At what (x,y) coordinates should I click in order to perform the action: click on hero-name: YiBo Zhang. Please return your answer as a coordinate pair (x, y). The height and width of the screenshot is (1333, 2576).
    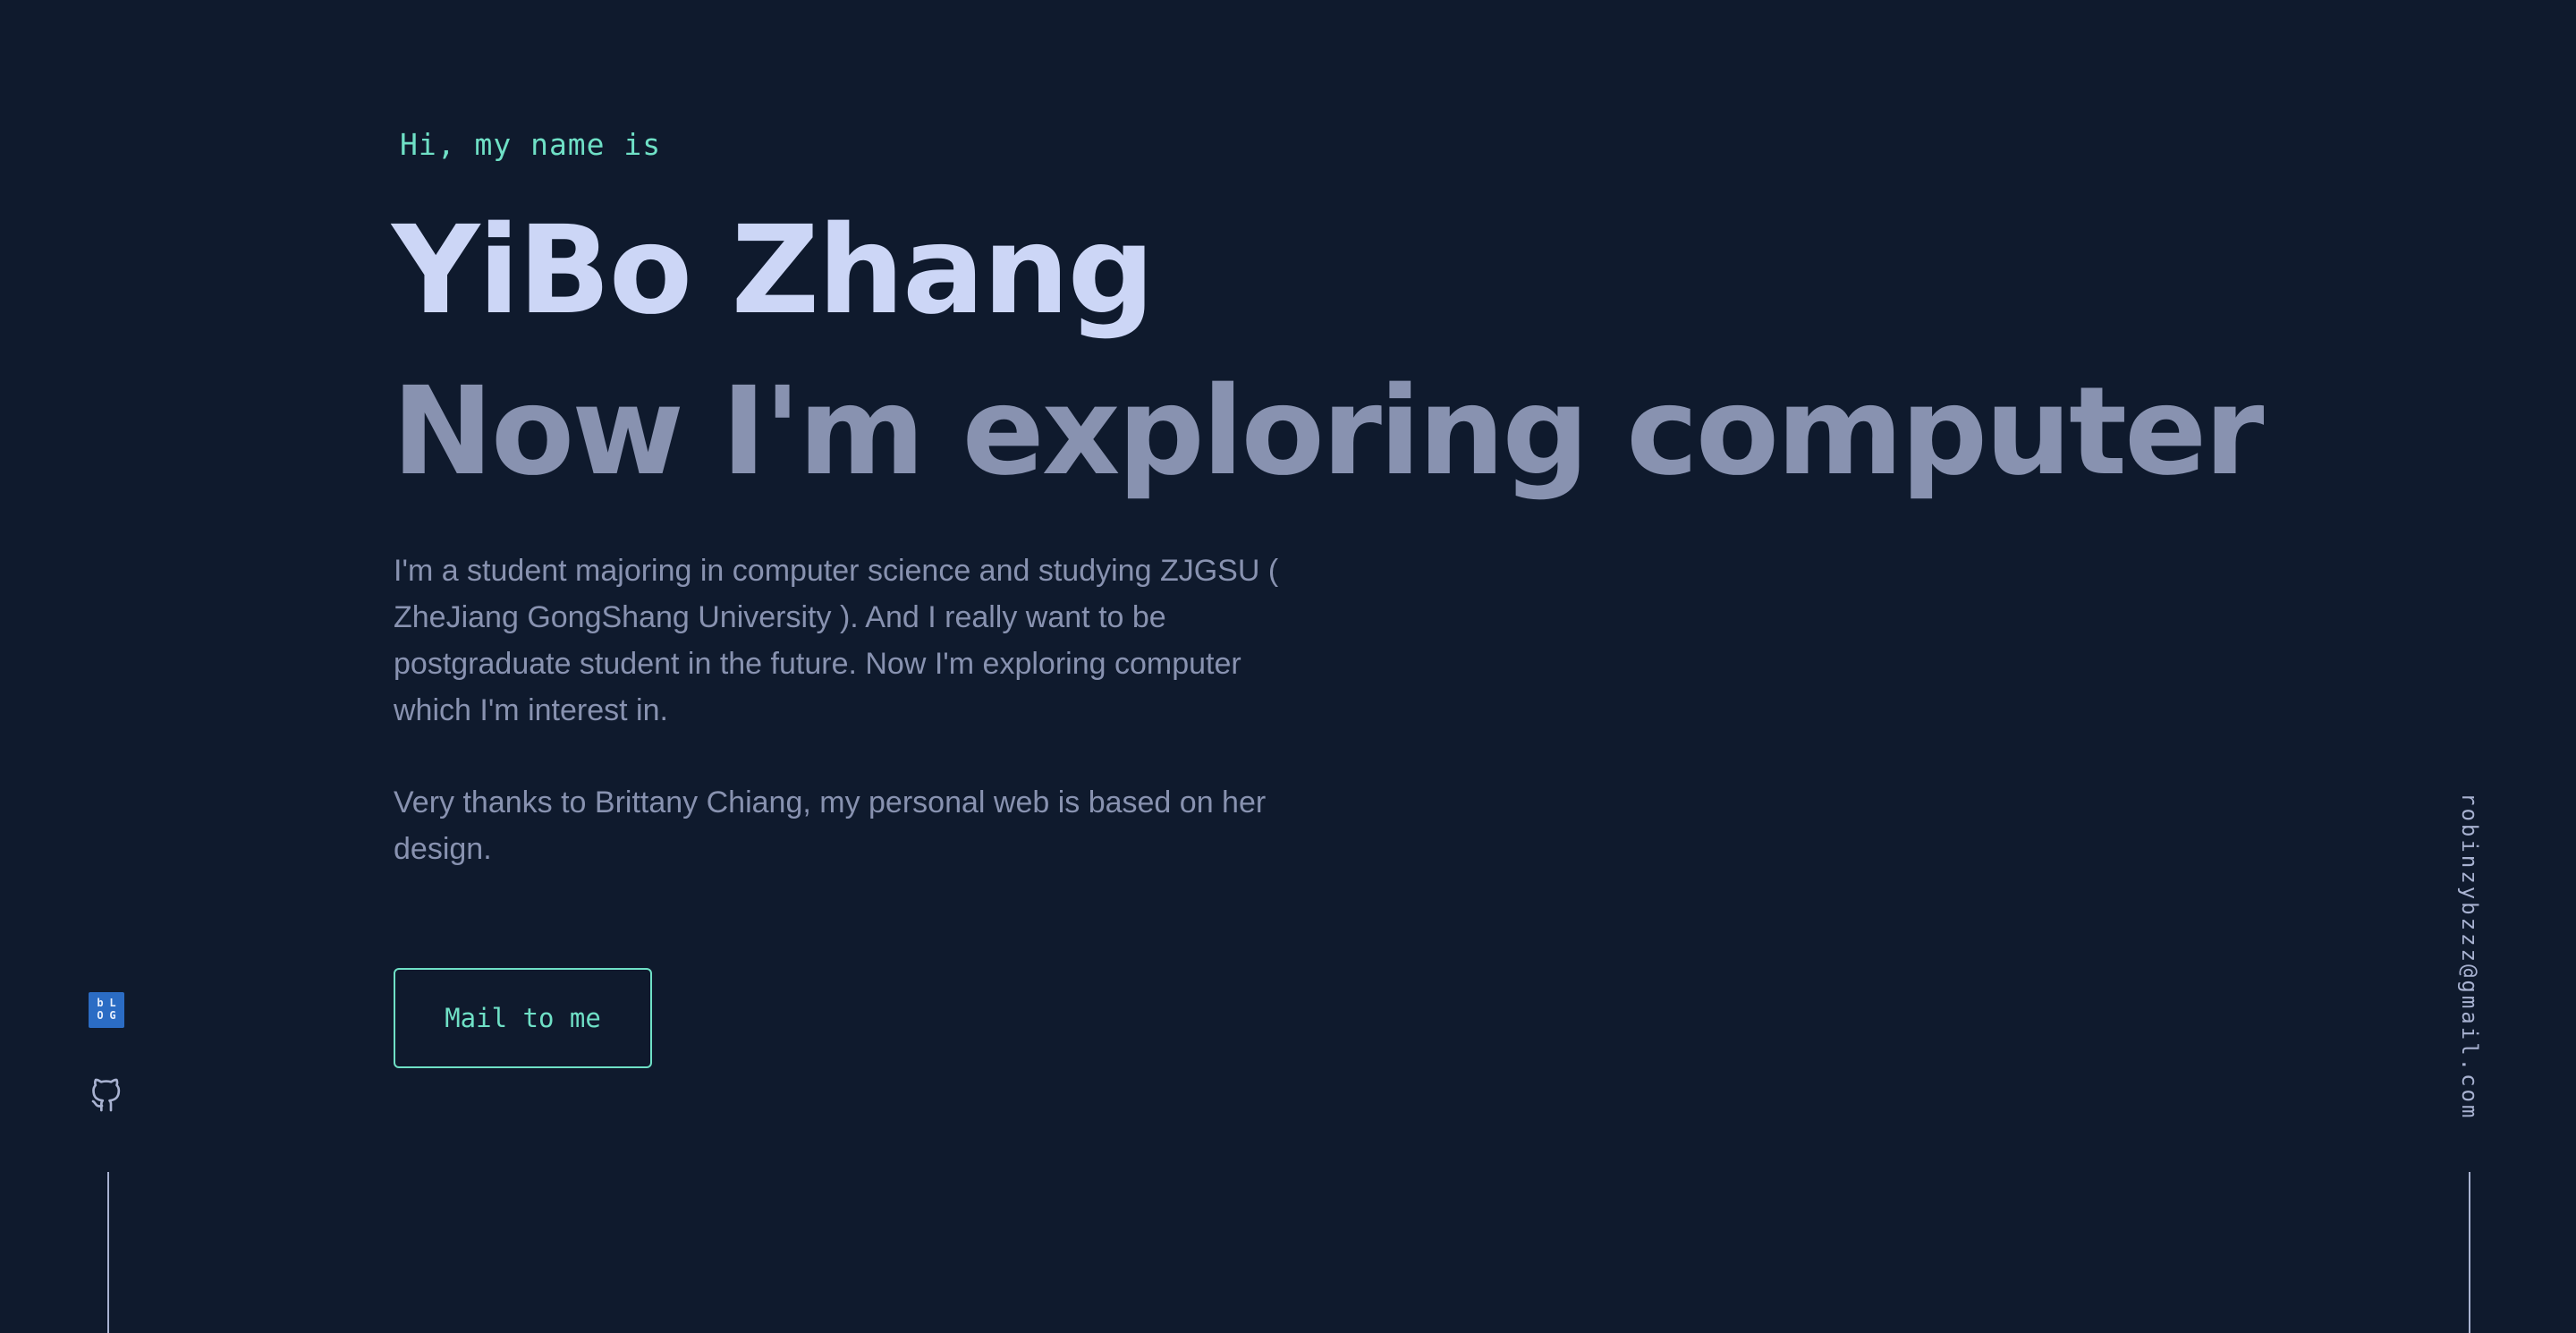
    Looking at the image, I should click on (773, 271).